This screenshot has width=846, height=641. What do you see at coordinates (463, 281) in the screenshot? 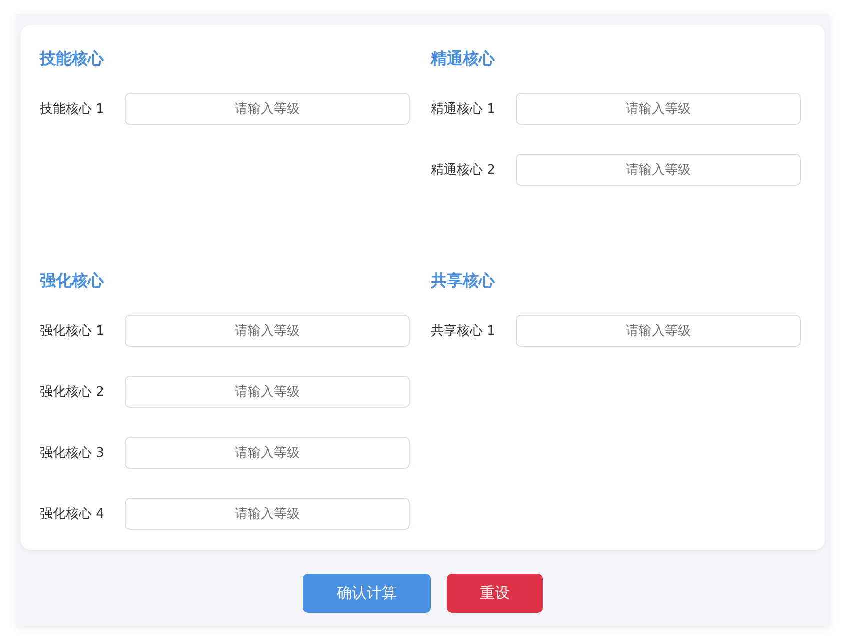
I see `section-title: 共享核心` at bounding box center [463, 281].